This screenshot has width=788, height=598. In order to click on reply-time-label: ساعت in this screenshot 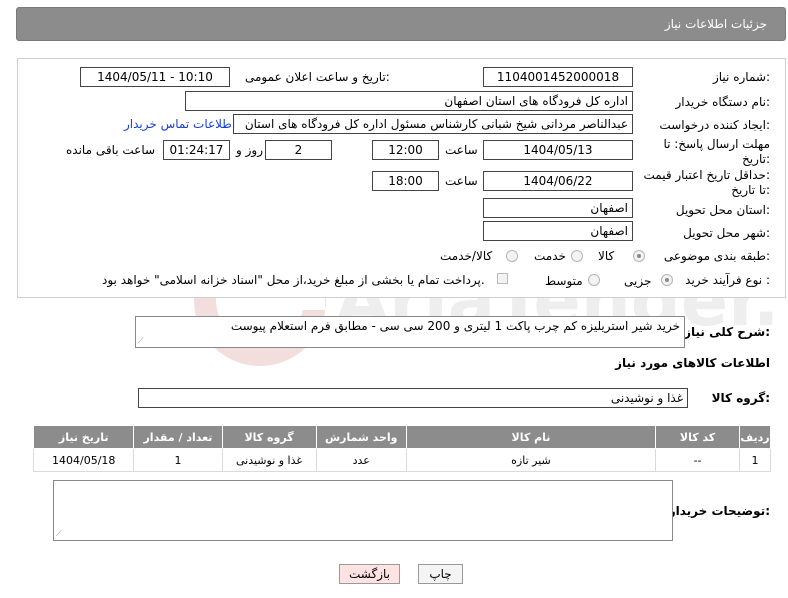, I will do `click(461, 150)`.